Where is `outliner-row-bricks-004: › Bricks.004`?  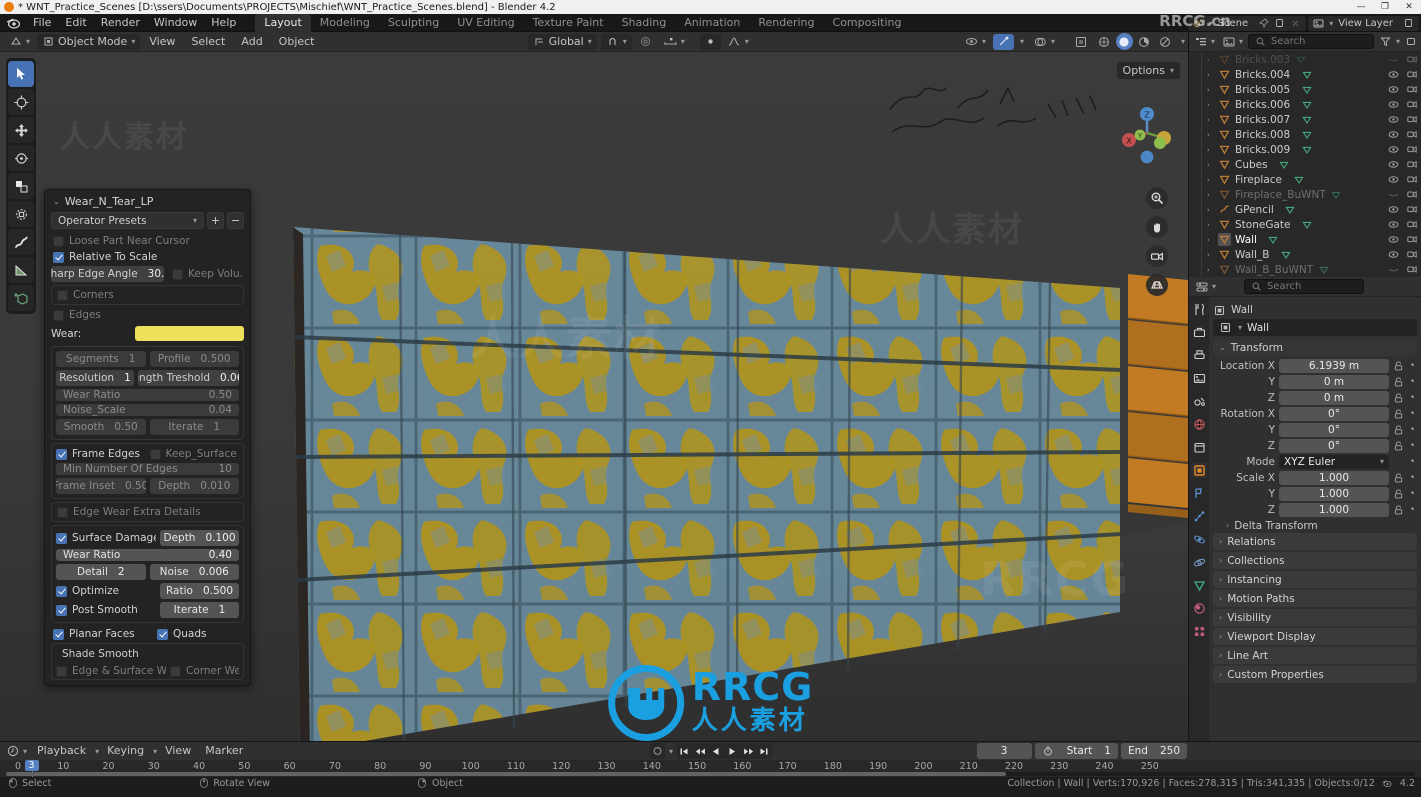
outliner-row-bricks-004: › Bricks.004 is located at coordinates (1305, 74).